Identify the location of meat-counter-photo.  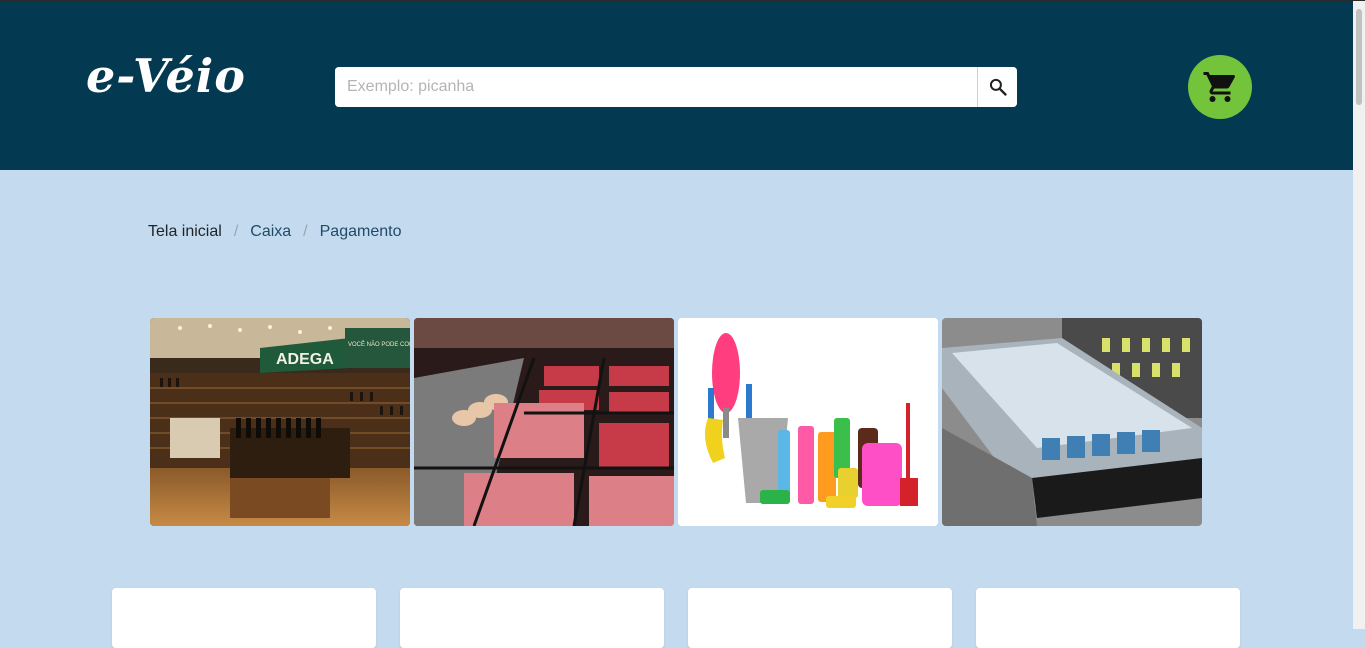
(544, 422).